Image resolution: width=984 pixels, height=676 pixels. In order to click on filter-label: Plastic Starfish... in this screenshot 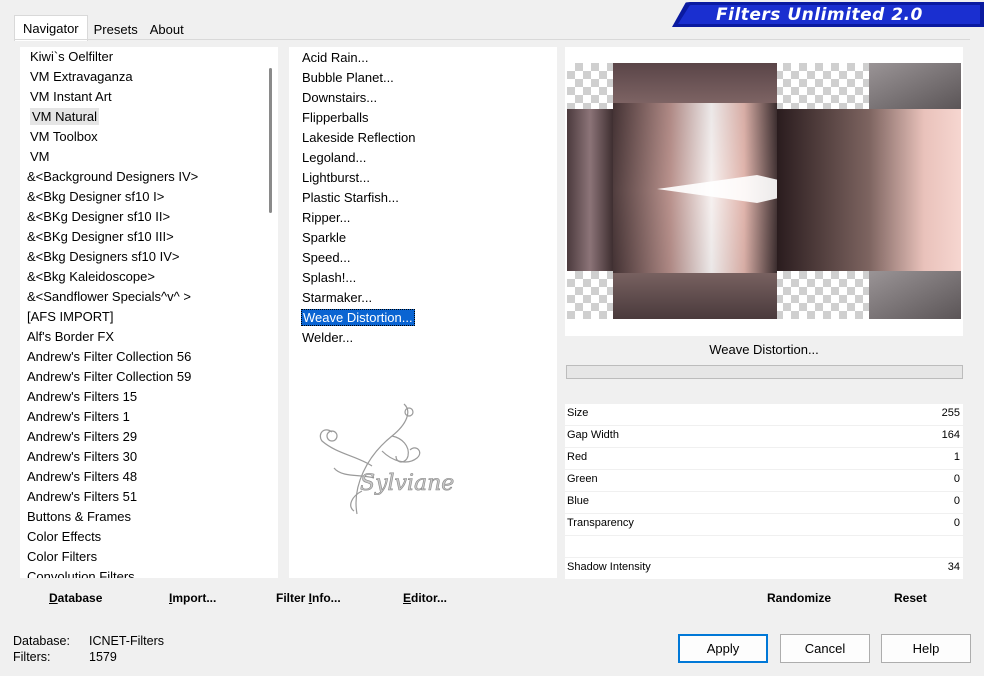, I will do `click(350, 197)`.